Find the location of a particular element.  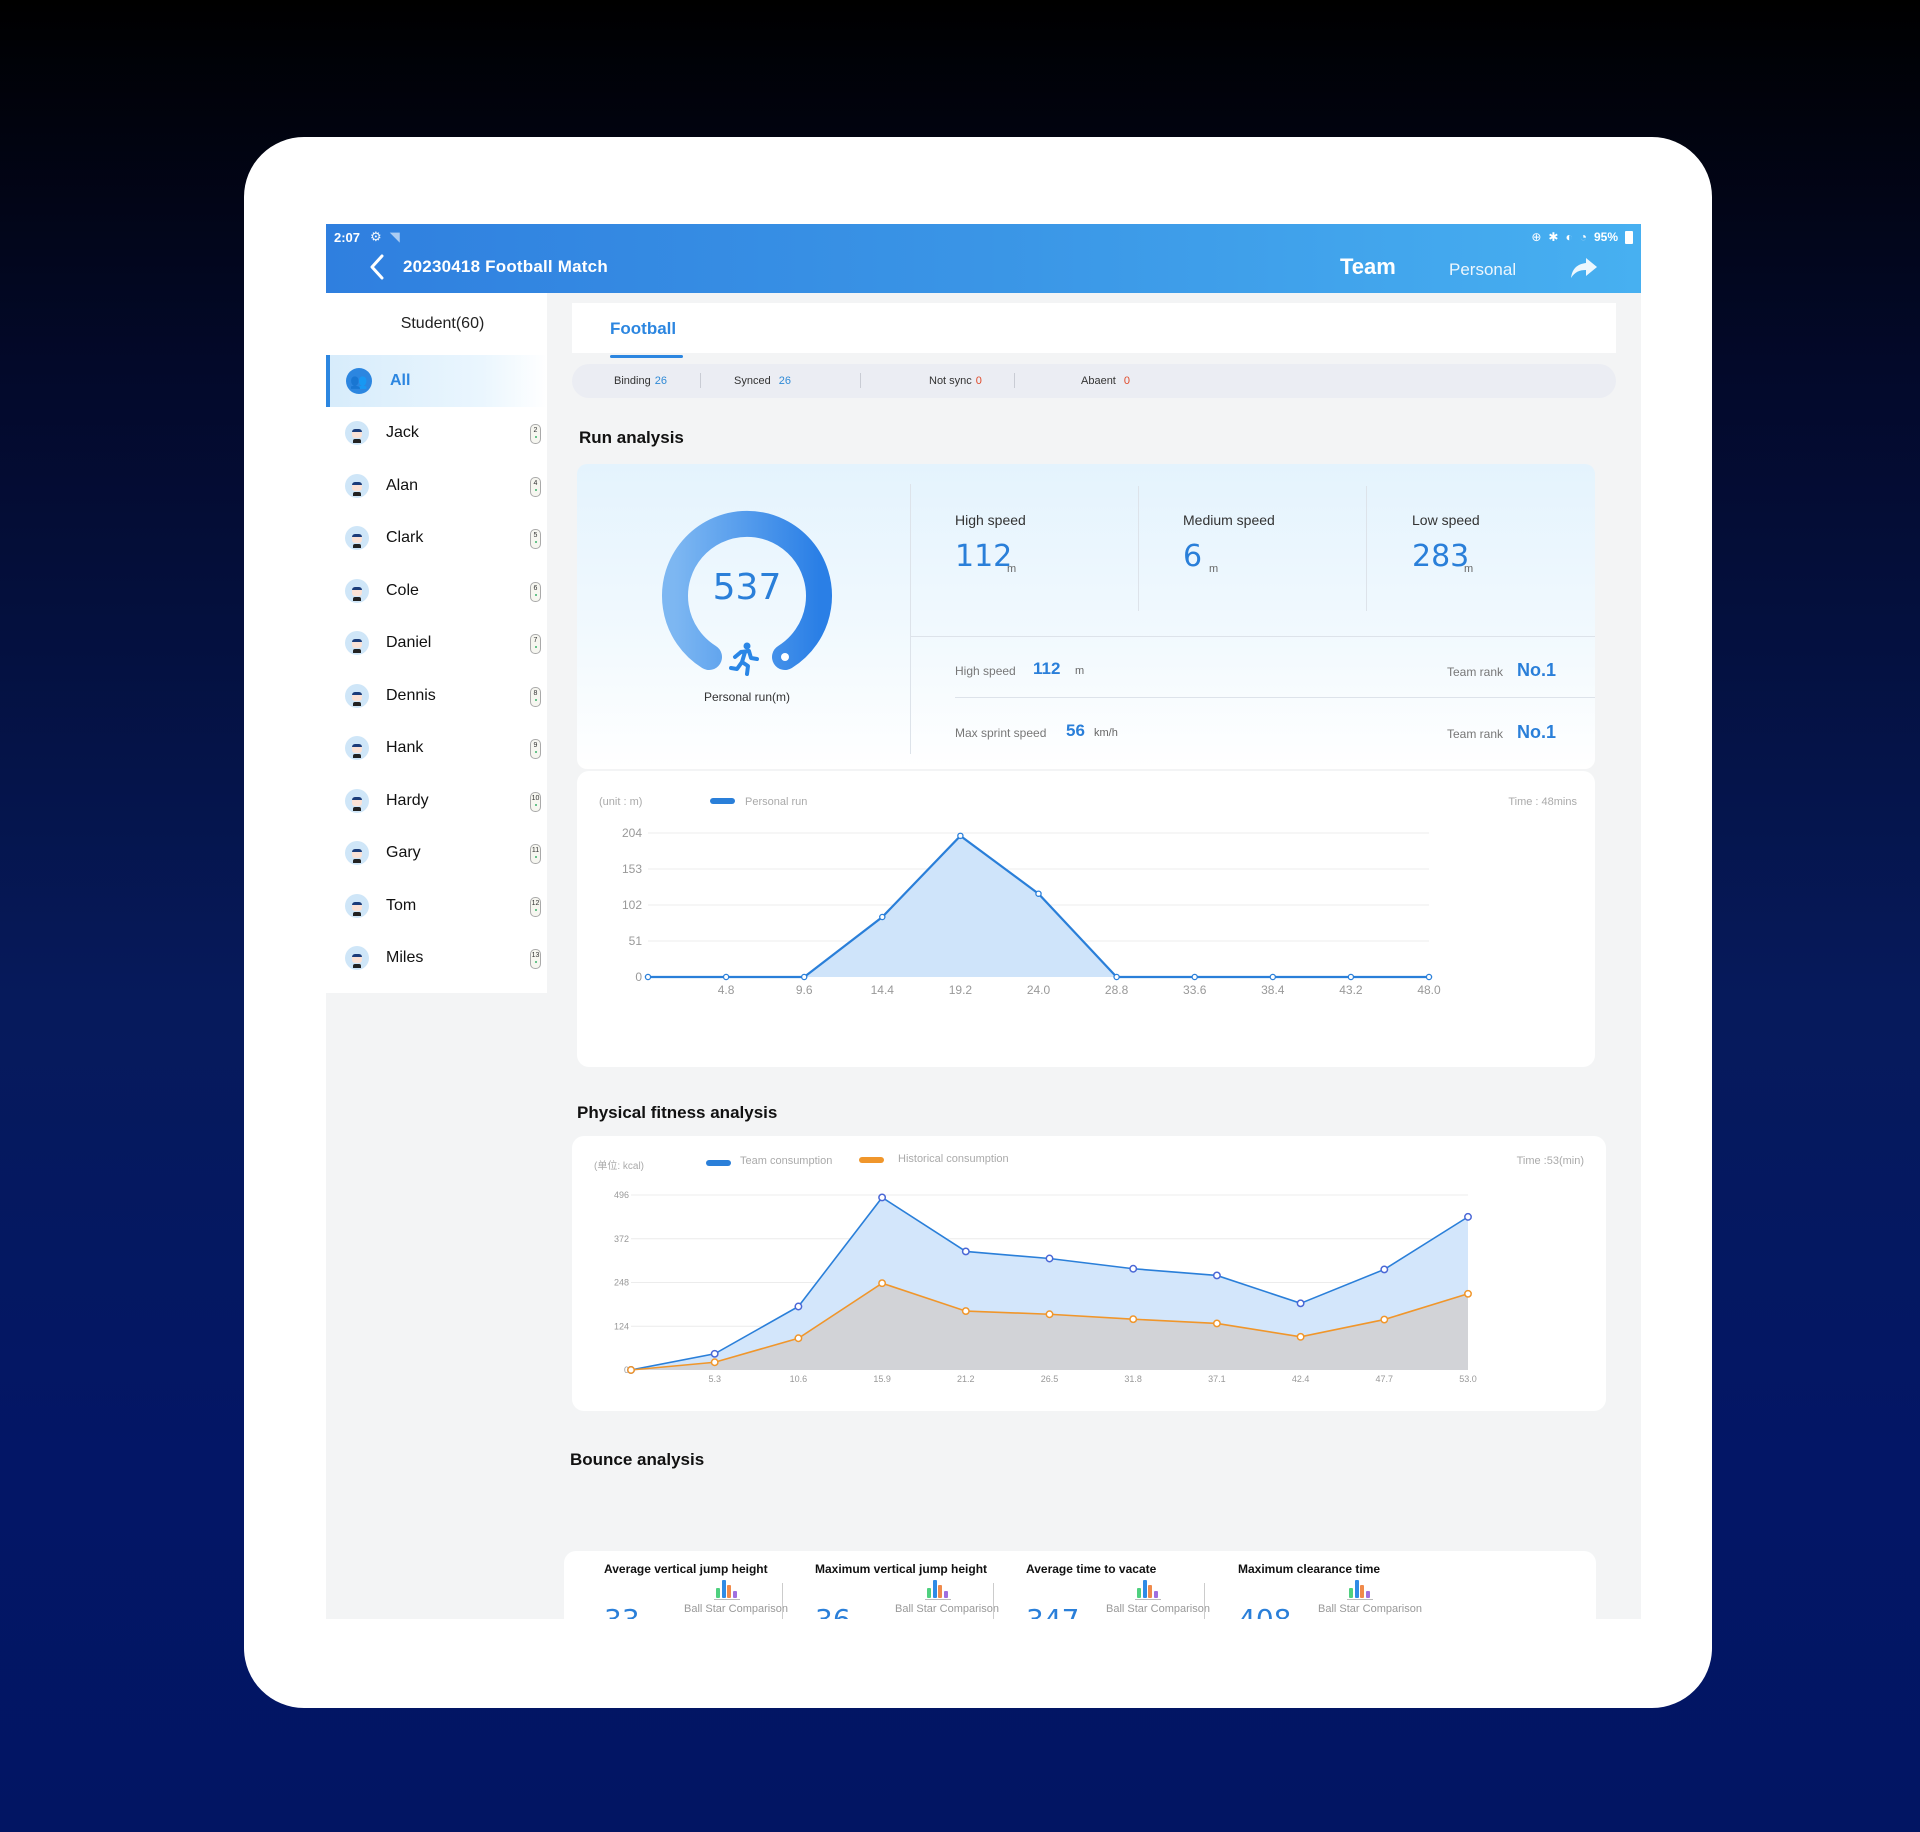

tab-personal: Personal is located at coordinates (1482, 270).